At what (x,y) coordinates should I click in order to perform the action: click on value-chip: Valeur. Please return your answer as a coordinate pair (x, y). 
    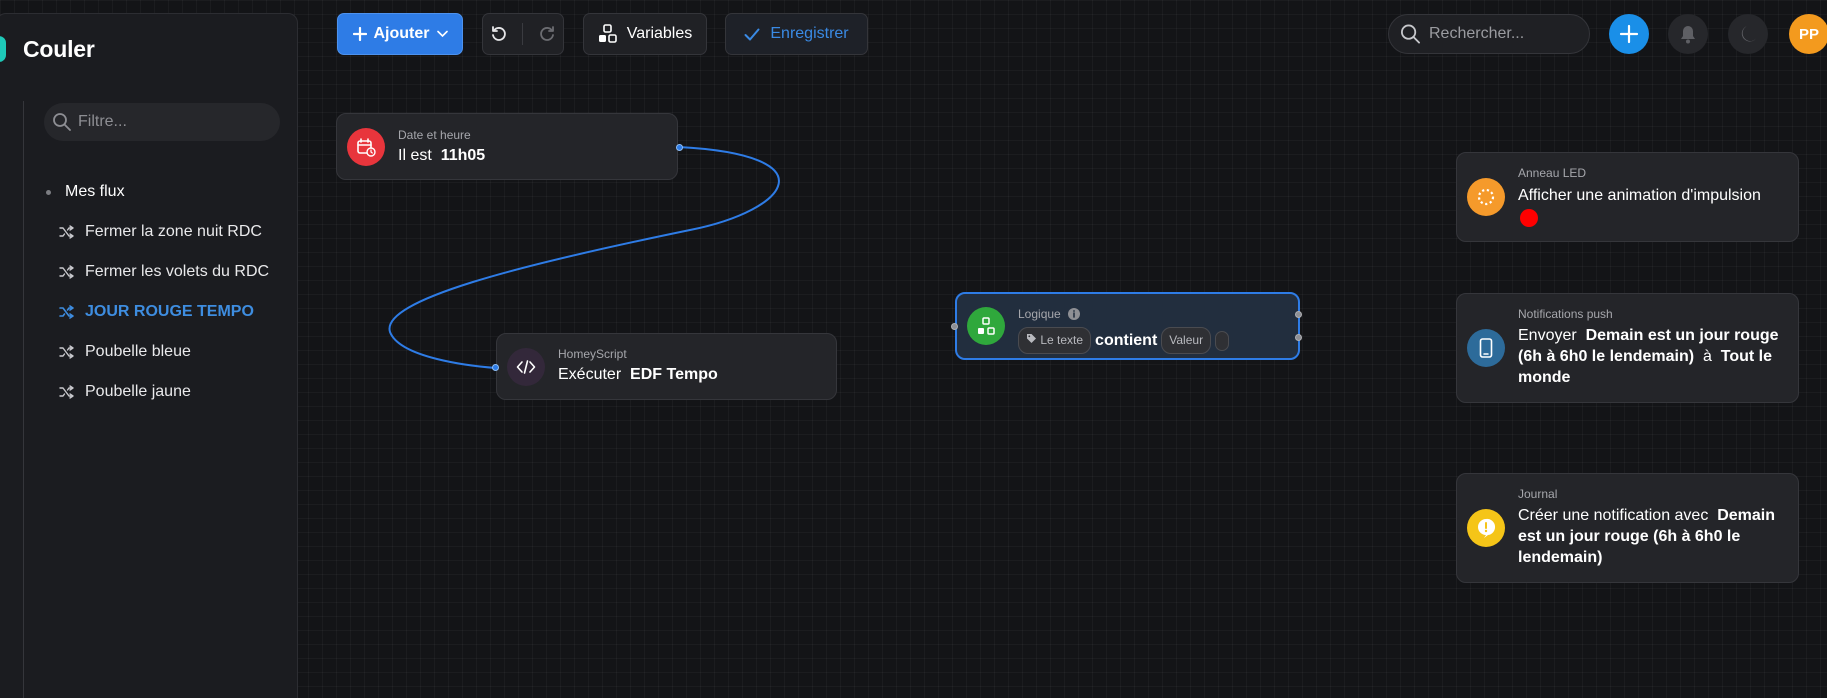
    Looking at the image, I should click on (1186, 340).